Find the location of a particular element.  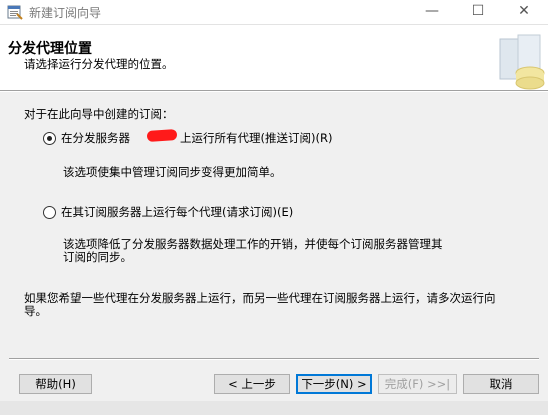

page-subtitle: 请选择运行分发代理的位置。 is located at coordinates (99, 64).